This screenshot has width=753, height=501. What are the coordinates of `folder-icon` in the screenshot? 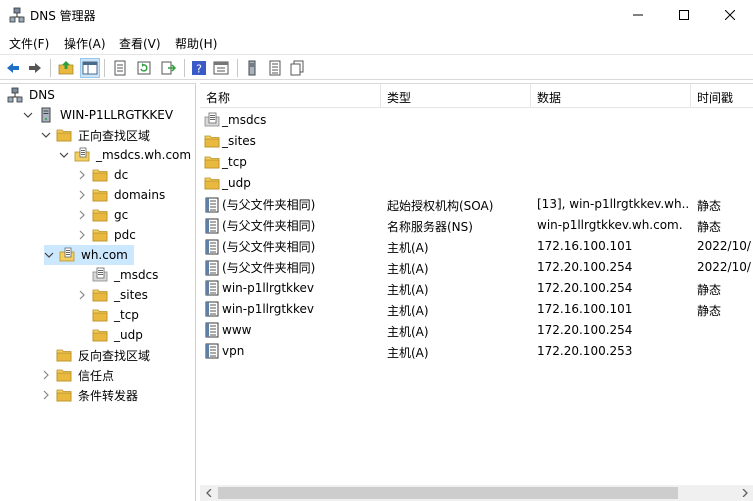 It's located at (64, 395).